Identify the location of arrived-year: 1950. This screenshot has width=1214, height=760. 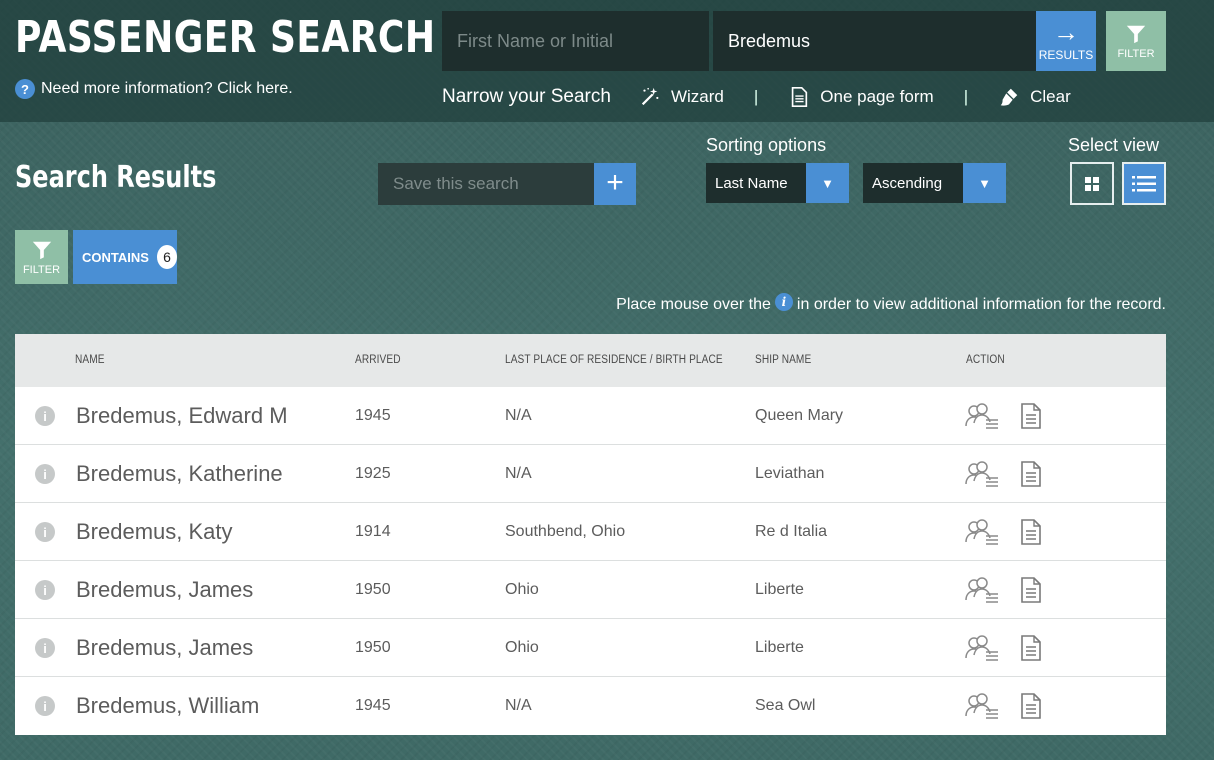
(373, 647).